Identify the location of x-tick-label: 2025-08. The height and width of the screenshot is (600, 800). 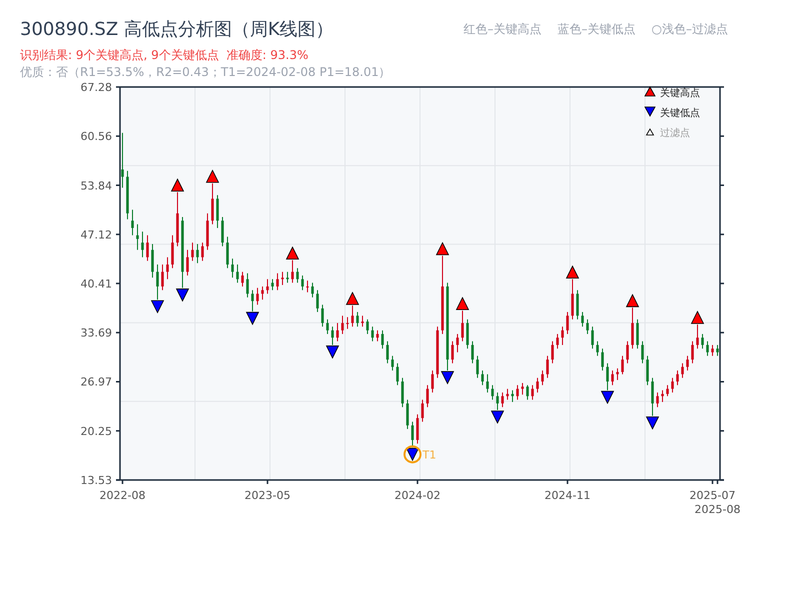
(717, 509).